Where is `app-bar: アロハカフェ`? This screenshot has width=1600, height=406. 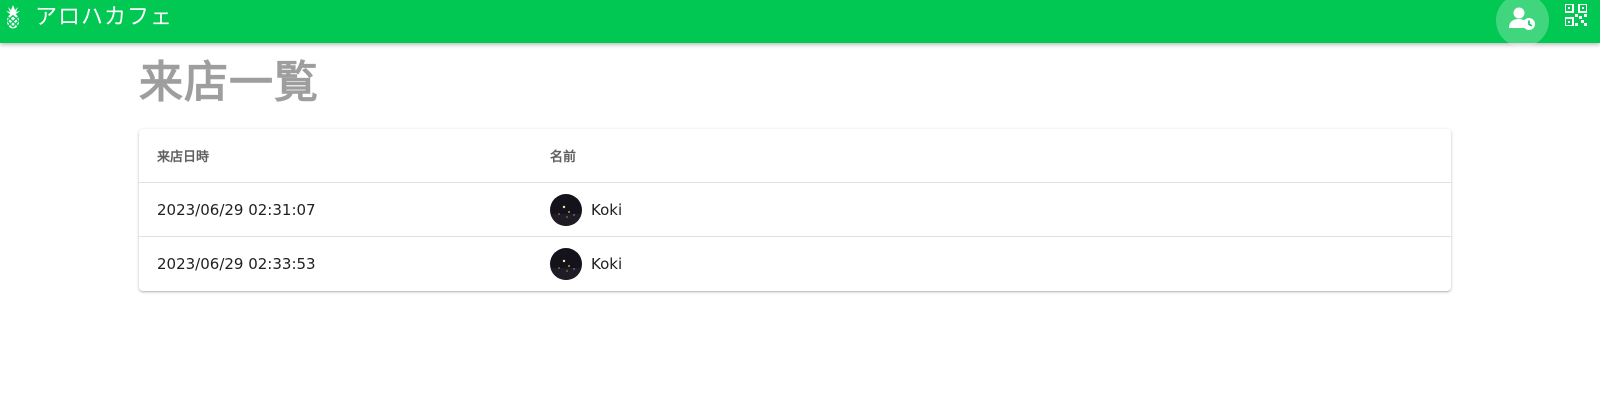
app-bar: アロハカフェ is located at coordinates (800, 23).